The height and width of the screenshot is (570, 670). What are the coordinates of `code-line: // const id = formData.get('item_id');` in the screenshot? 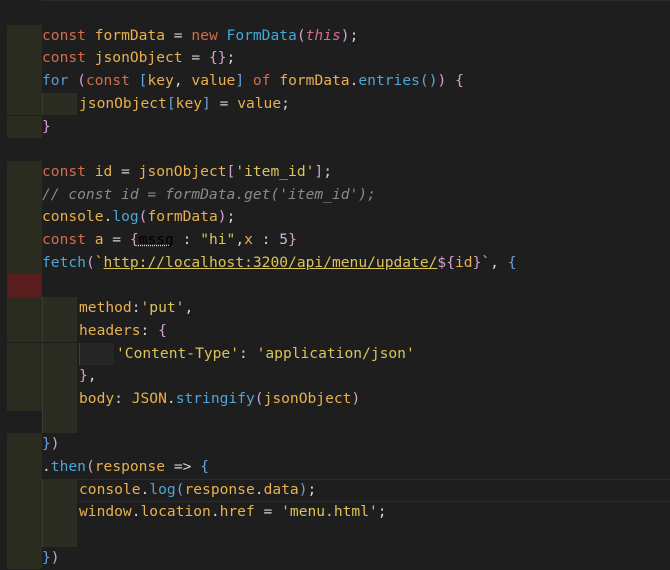 It's located at (335, 195).